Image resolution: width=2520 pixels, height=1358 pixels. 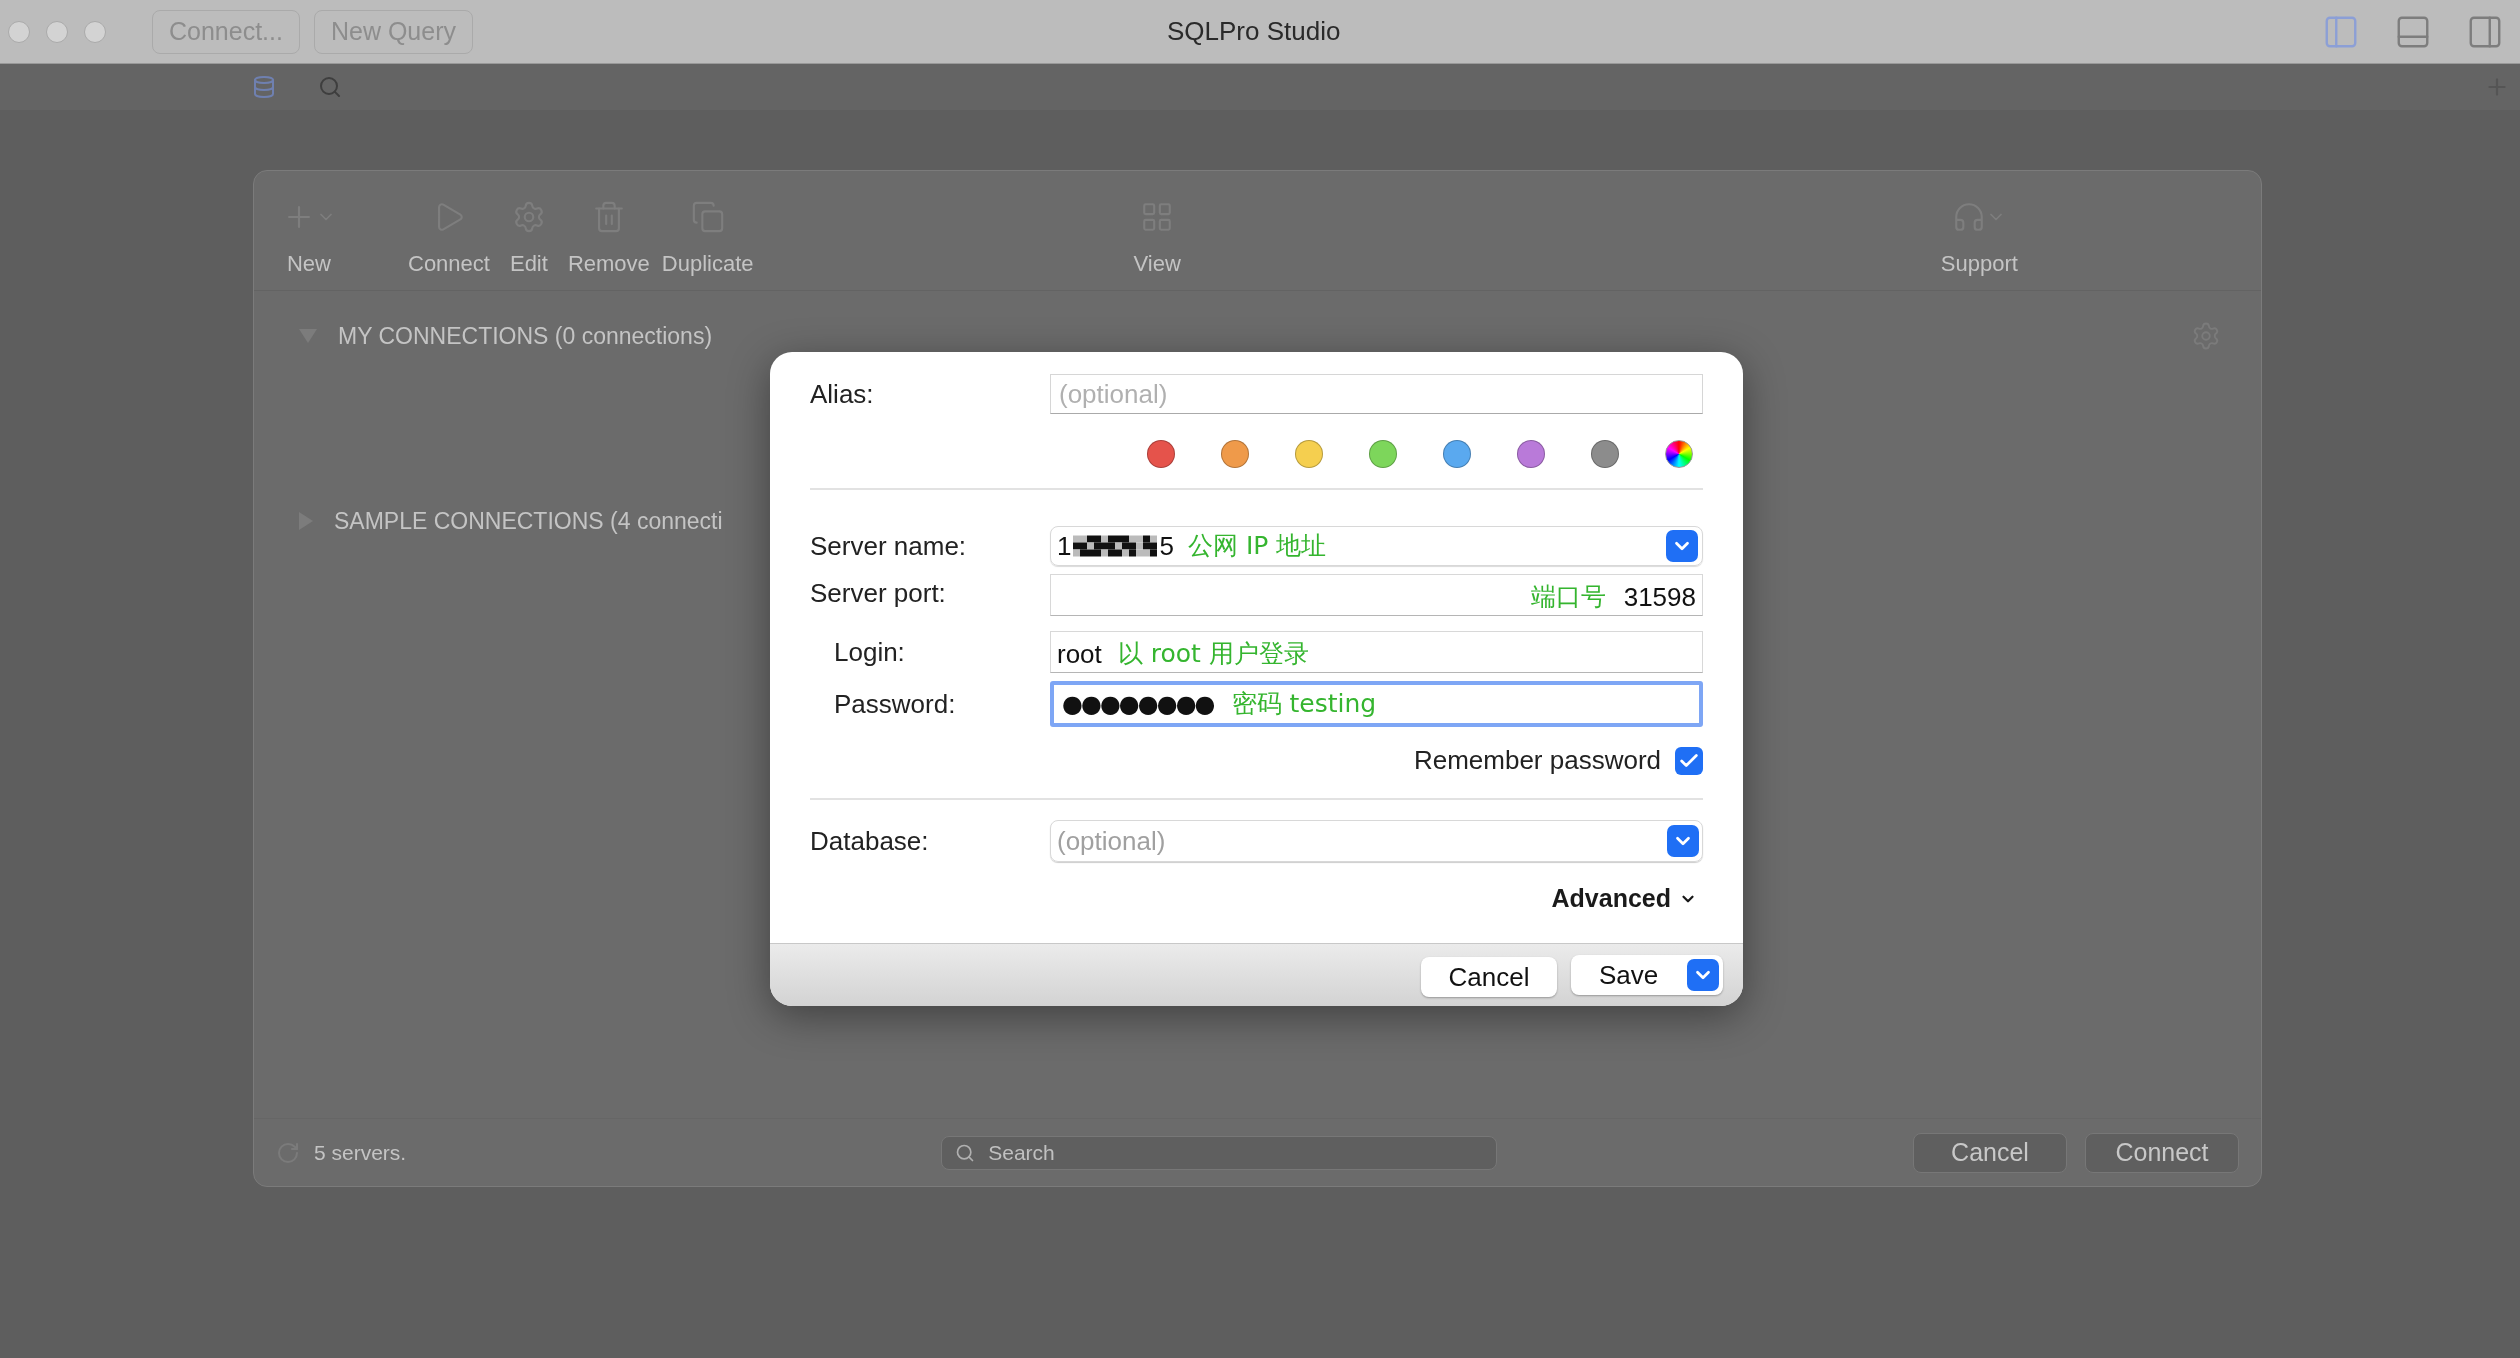 What do you see at coordinates (1689, 760) in the screenshot?
I see `remember-checkbox` at bounding box center [1689, 760].